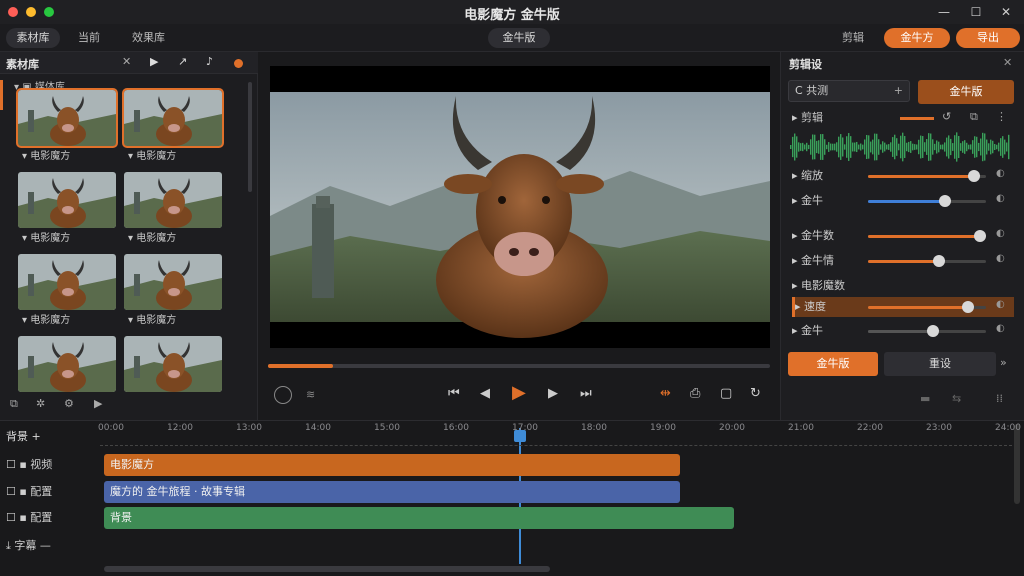 The image size is (1024, 576). What do you see at coordinates (52, 465) in the screenshot?
I see `track-label: ☐ ▪ 视频` at bounding box center [52, 465].